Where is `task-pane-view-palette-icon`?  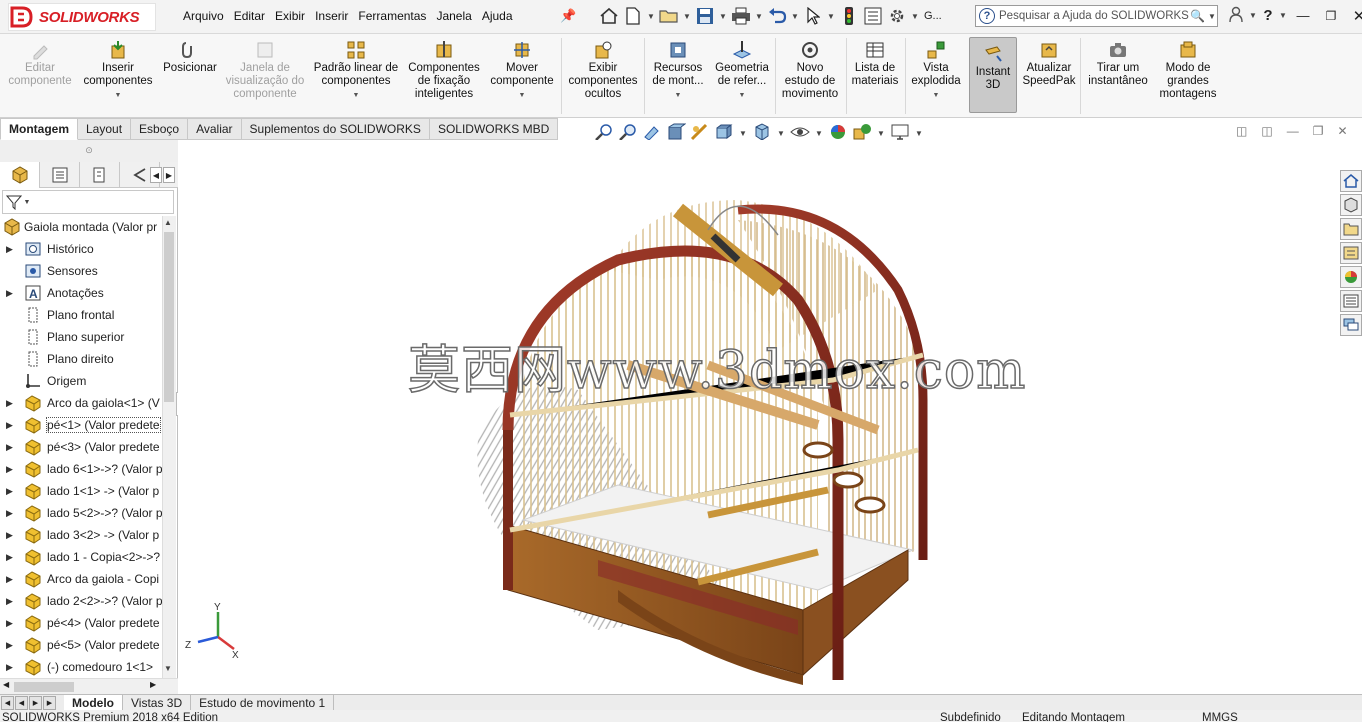
task-pane-view-palette-icon is located at coordinates (1351, 253).